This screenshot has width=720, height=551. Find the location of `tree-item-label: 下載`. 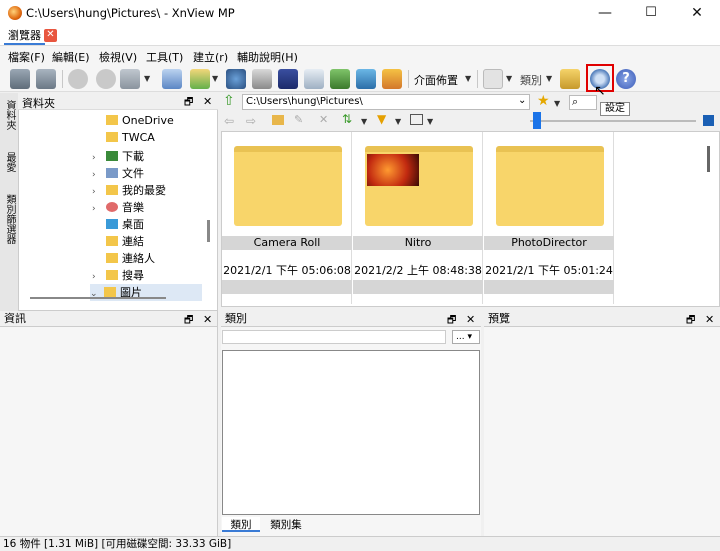

tree-item-label: 下載 is located at coordinates (133, 156).